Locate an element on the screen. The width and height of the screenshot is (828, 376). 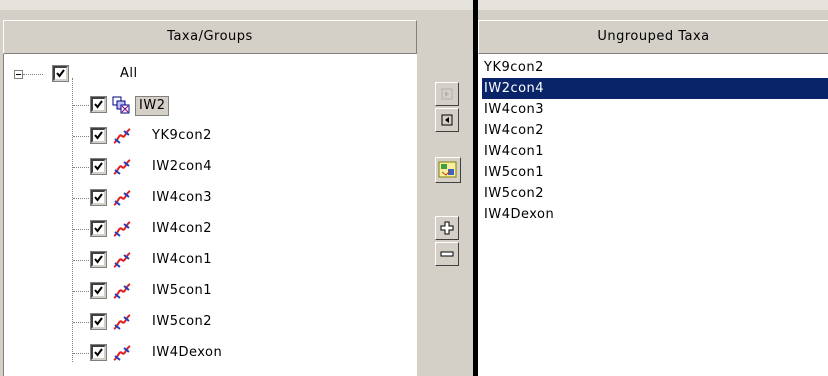
taxa-groups-header-label: Taxa/Groups is located at coordinates (210, 36).